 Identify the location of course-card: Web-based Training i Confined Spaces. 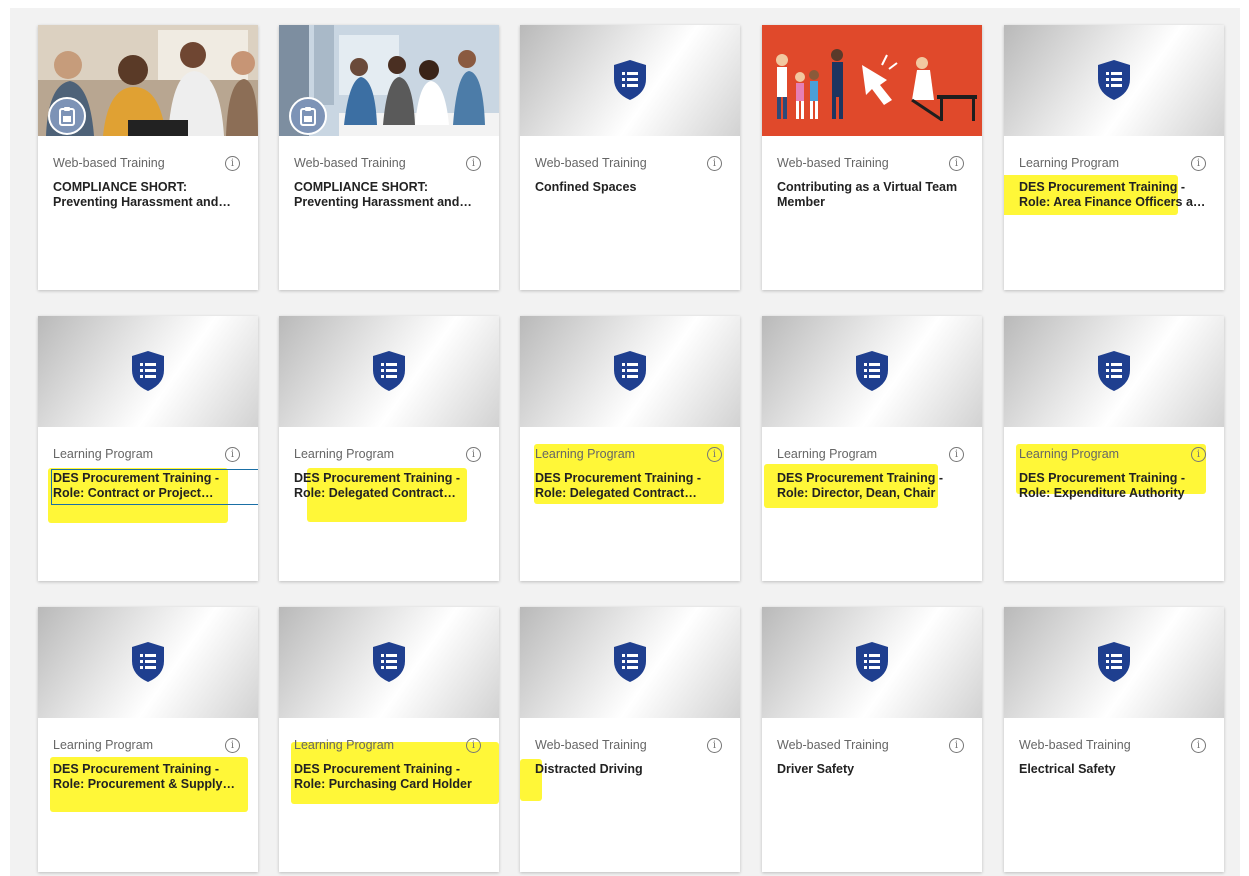
(630, 157).